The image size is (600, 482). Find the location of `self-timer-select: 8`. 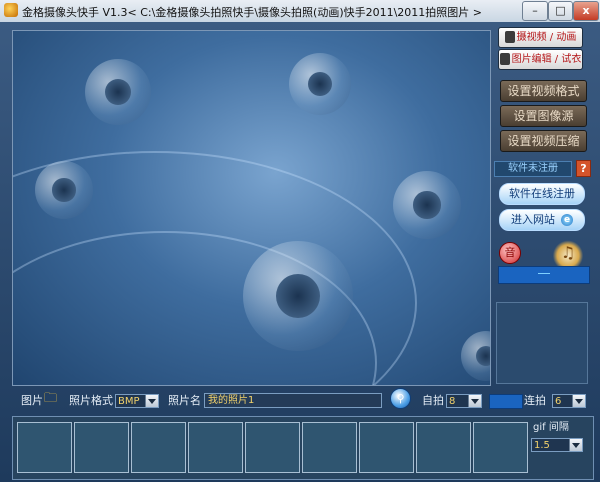

self-timer-select: 8 is located at coordinates (464, 401).